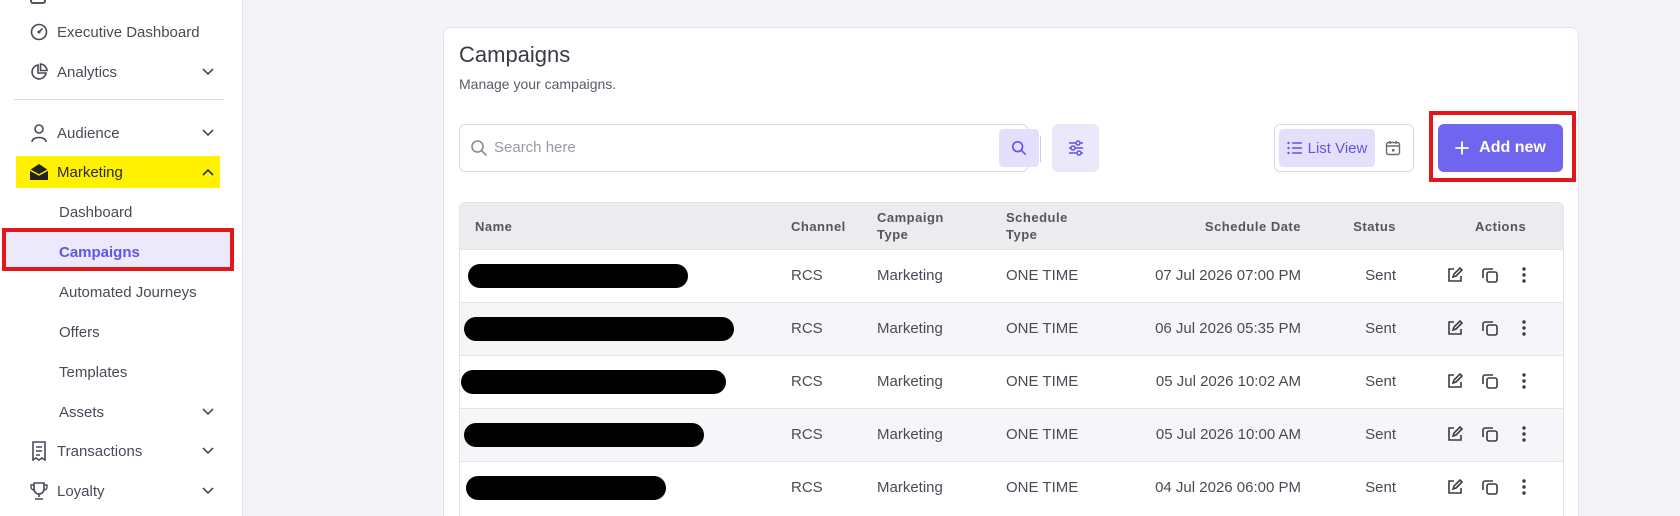 This screenshot has width=1680, height=516. What do you see at coordinates (1037, 217) in the screenshot?
I see `col-schedule-type-line1: Schedule` at bounding box center [1037, 217].